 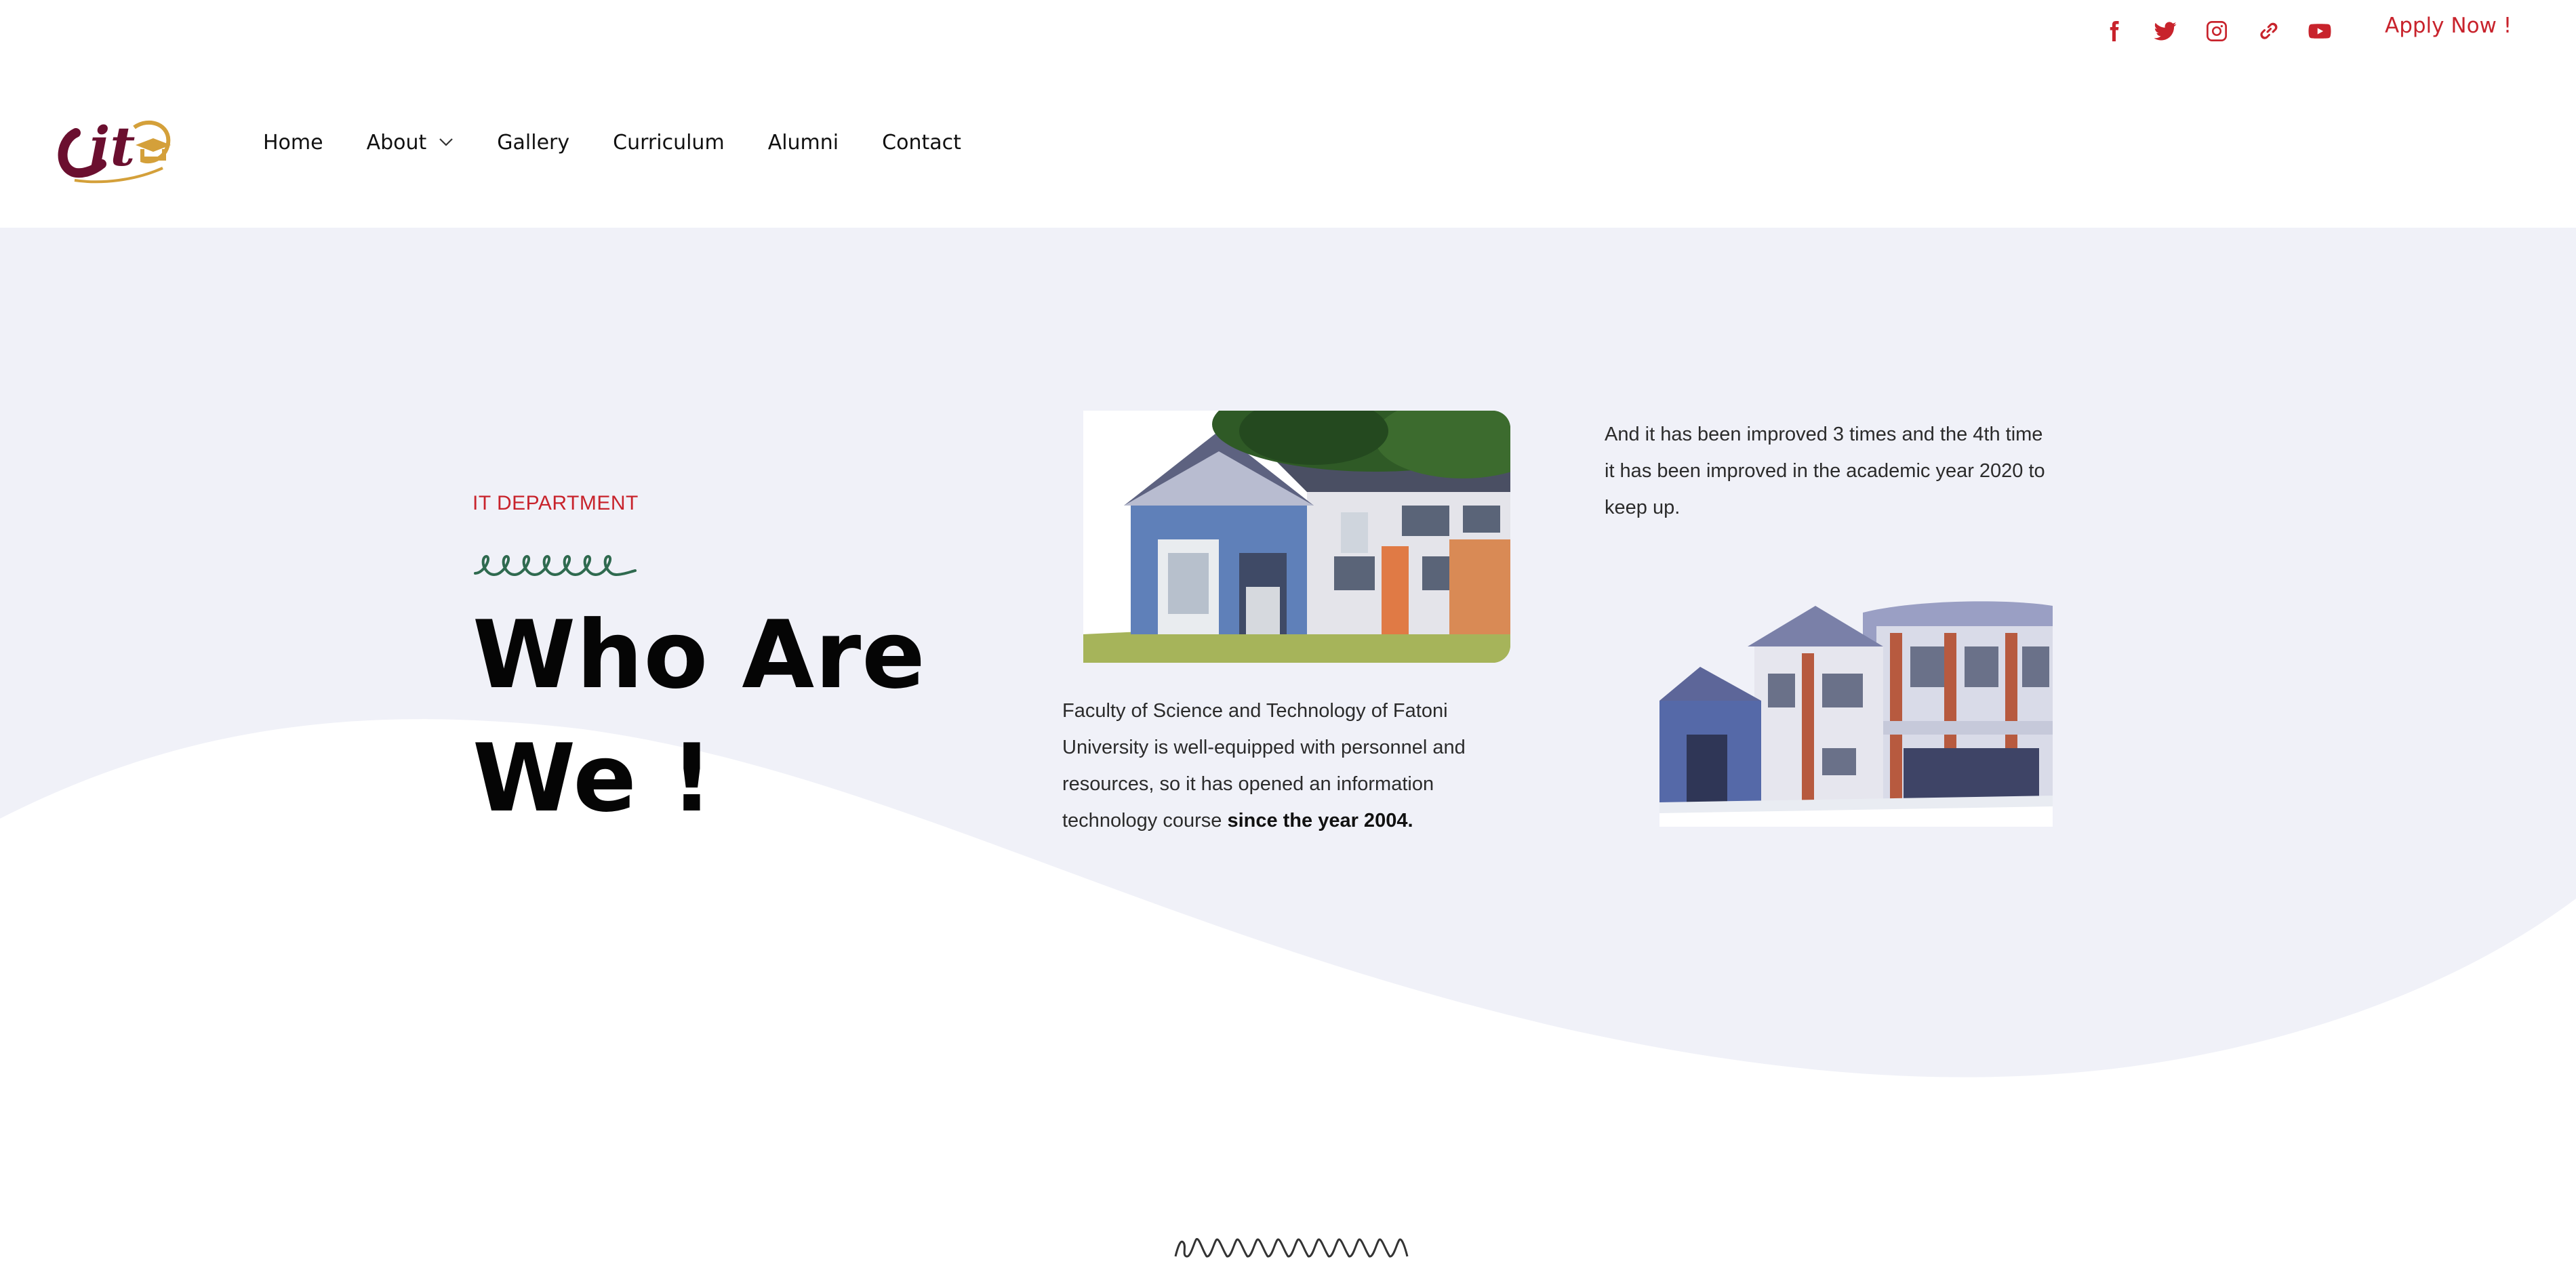 I want to click on nav-about-label: About, so click(x=396, y=142).